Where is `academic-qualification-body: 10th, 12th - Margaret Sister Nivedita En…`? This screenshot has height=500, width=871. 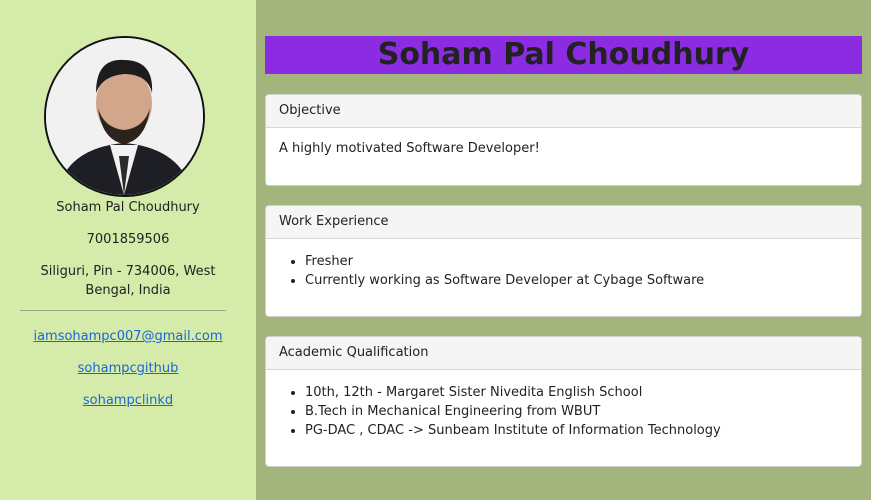 academic-qualification-body: 10th, 12th - Margaret Sister Nivedita En… is located at coordinates (563, 411).